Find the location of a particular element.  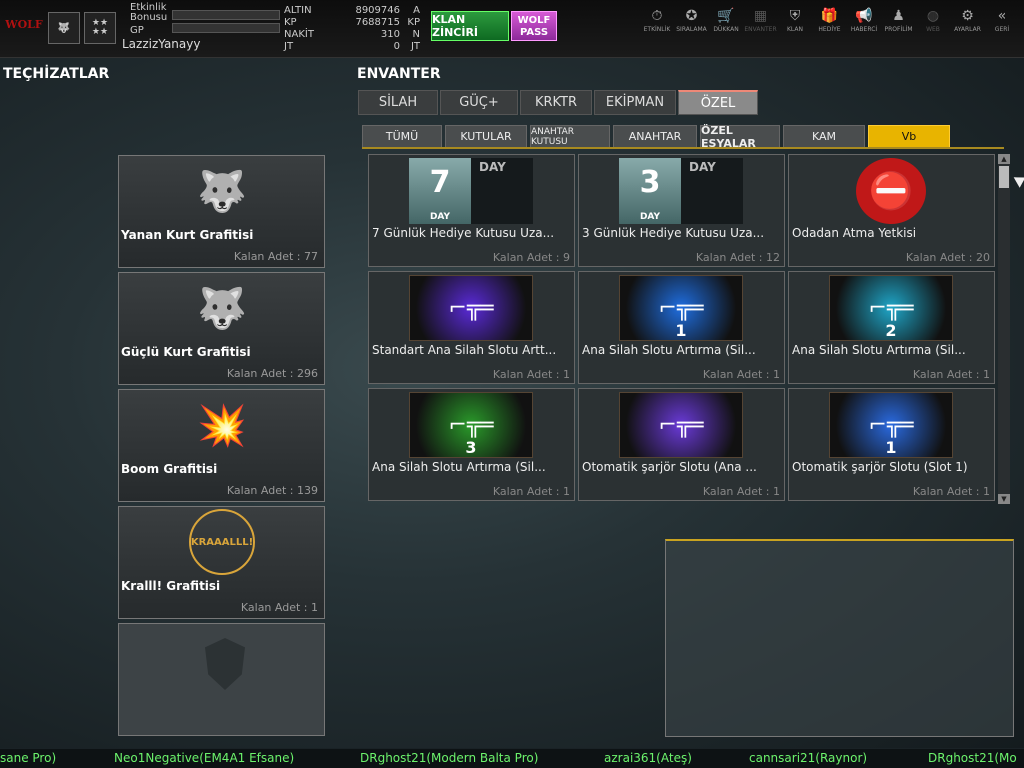

currency-unit: A is located at coordinates (416, 10).